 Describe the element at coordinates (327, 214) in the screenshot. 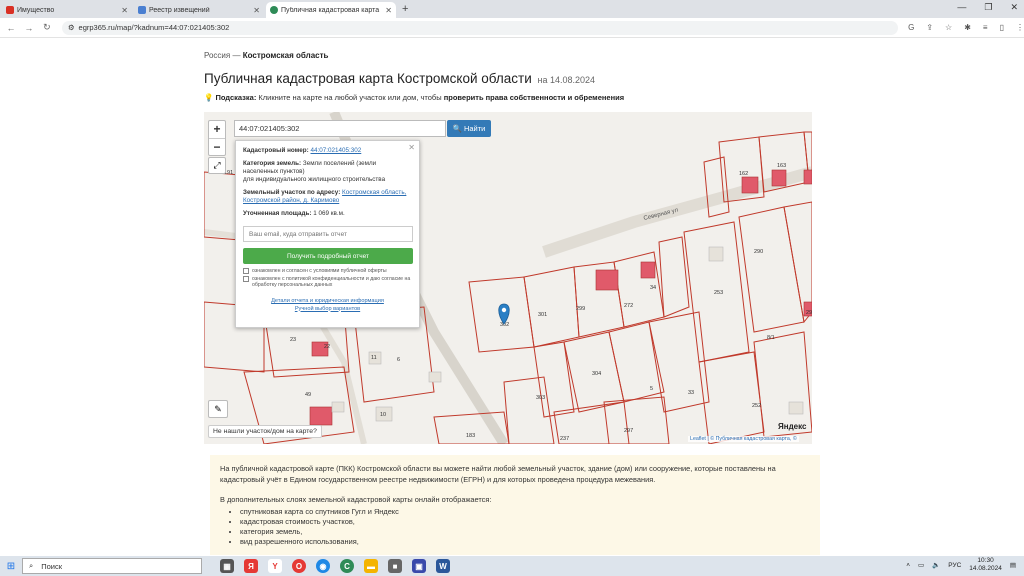

I see `area-row: Уточненная площадь: 1 069 кв.м.` at that location.